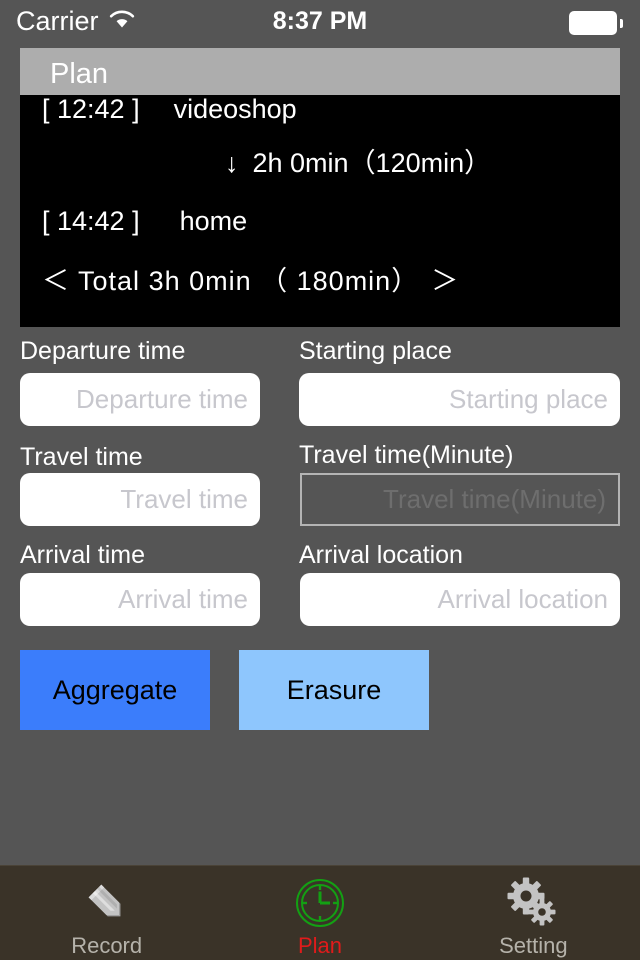 The width and height of the screenshot is (640, 960). I want to click on tab-setting-label: Setting, so click(533, 945).